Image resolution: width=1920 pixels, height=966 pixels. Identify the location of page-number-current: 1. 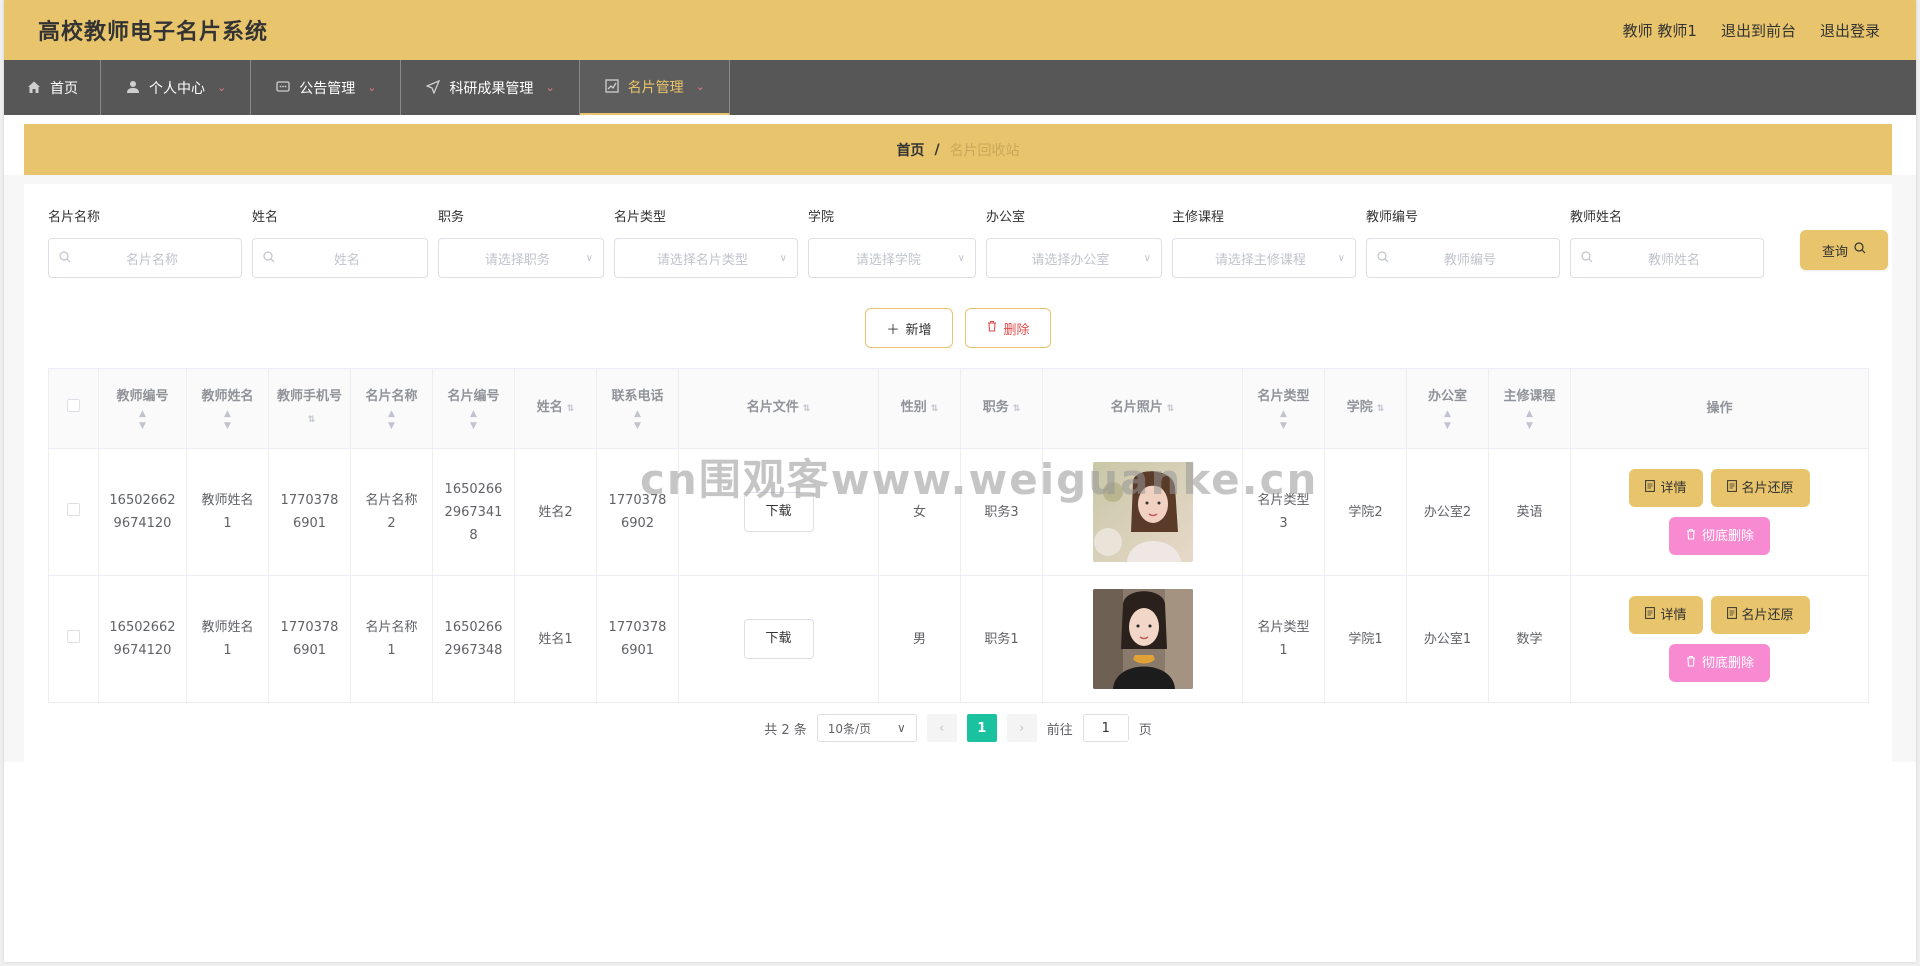
(981, 728).